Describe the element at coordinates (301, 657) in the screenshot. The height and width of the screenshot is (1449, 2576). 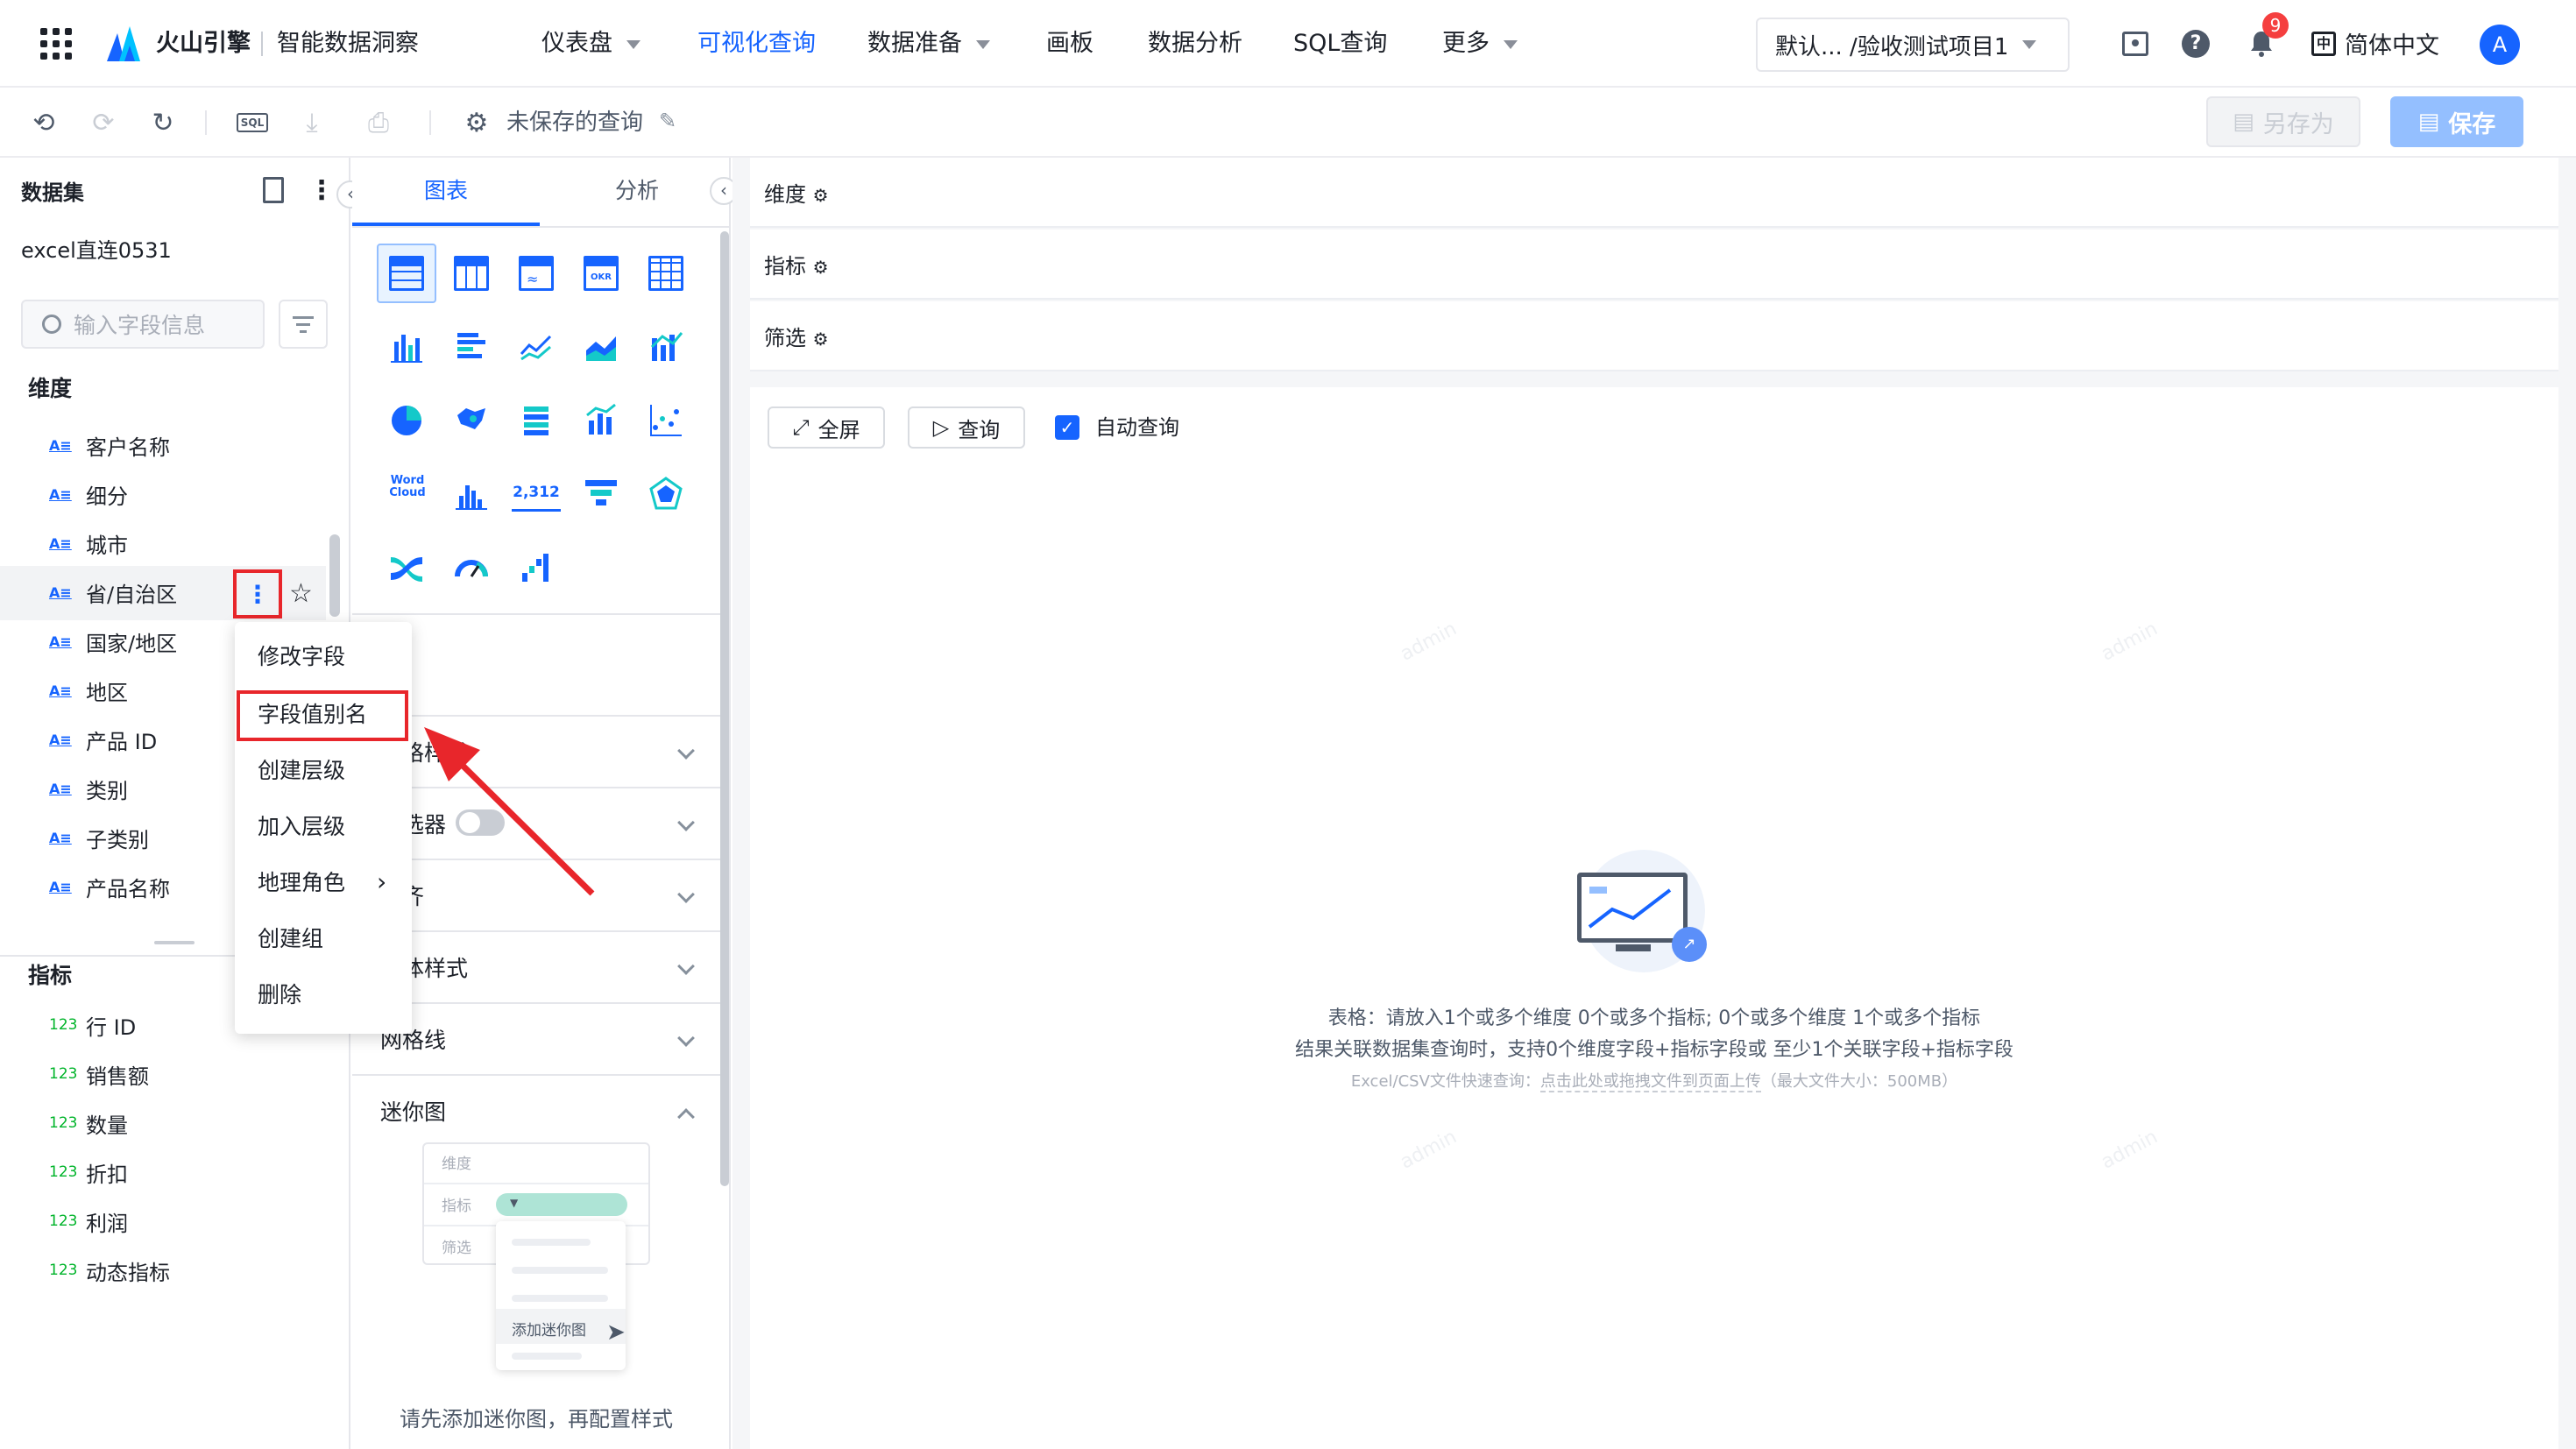
I see `menu-item-edit-field: 修改字段` at that location.